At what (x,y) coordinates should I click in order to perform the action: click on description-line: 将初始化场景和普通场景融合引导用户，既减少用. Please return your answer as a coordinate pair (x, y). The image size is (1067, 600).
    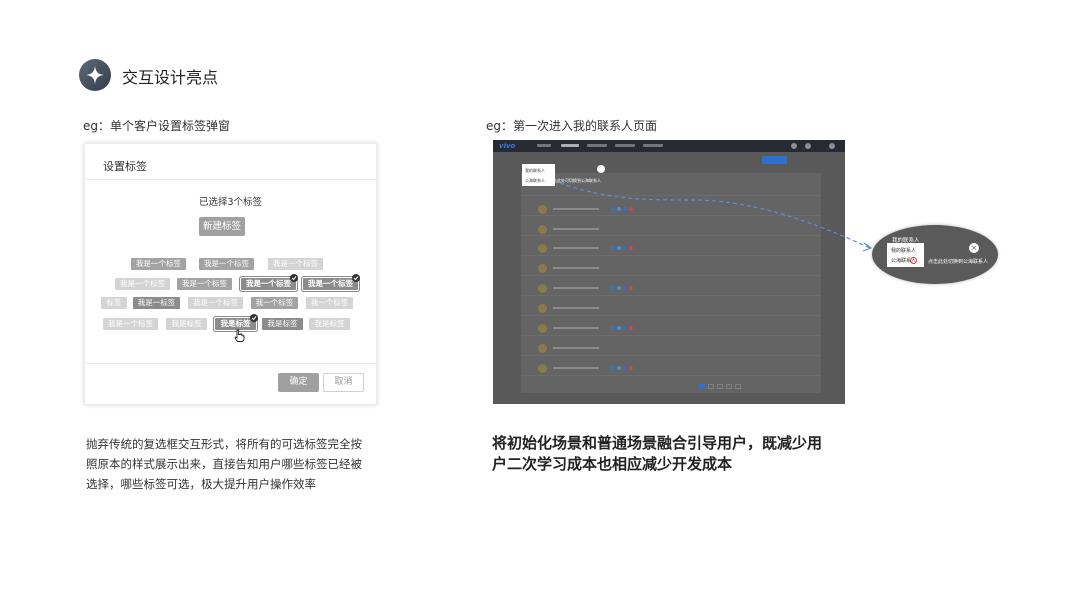
    Looking at the image, I should click on (657, 443).